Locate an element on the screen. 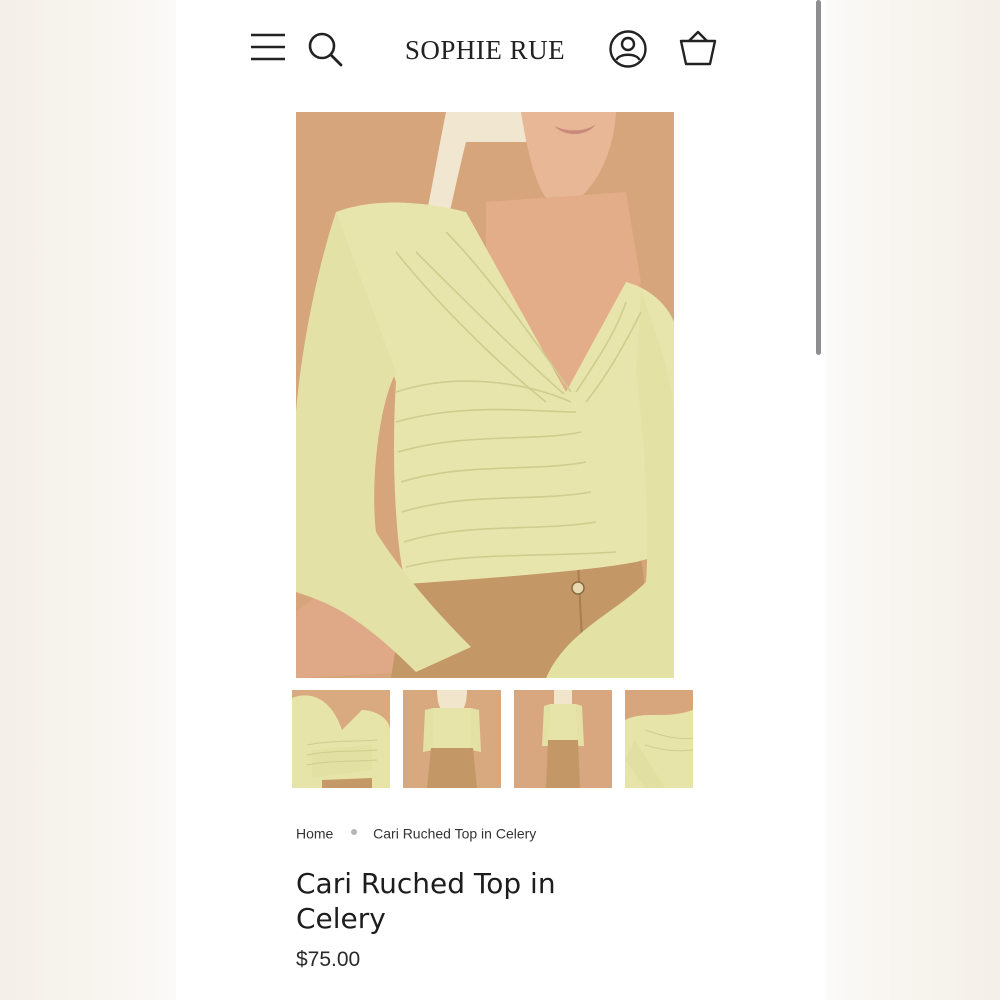 Image resolution: width=1000 pixels, height=1000 pixels. thumbnail-strip is located at coordinates (492, 746).